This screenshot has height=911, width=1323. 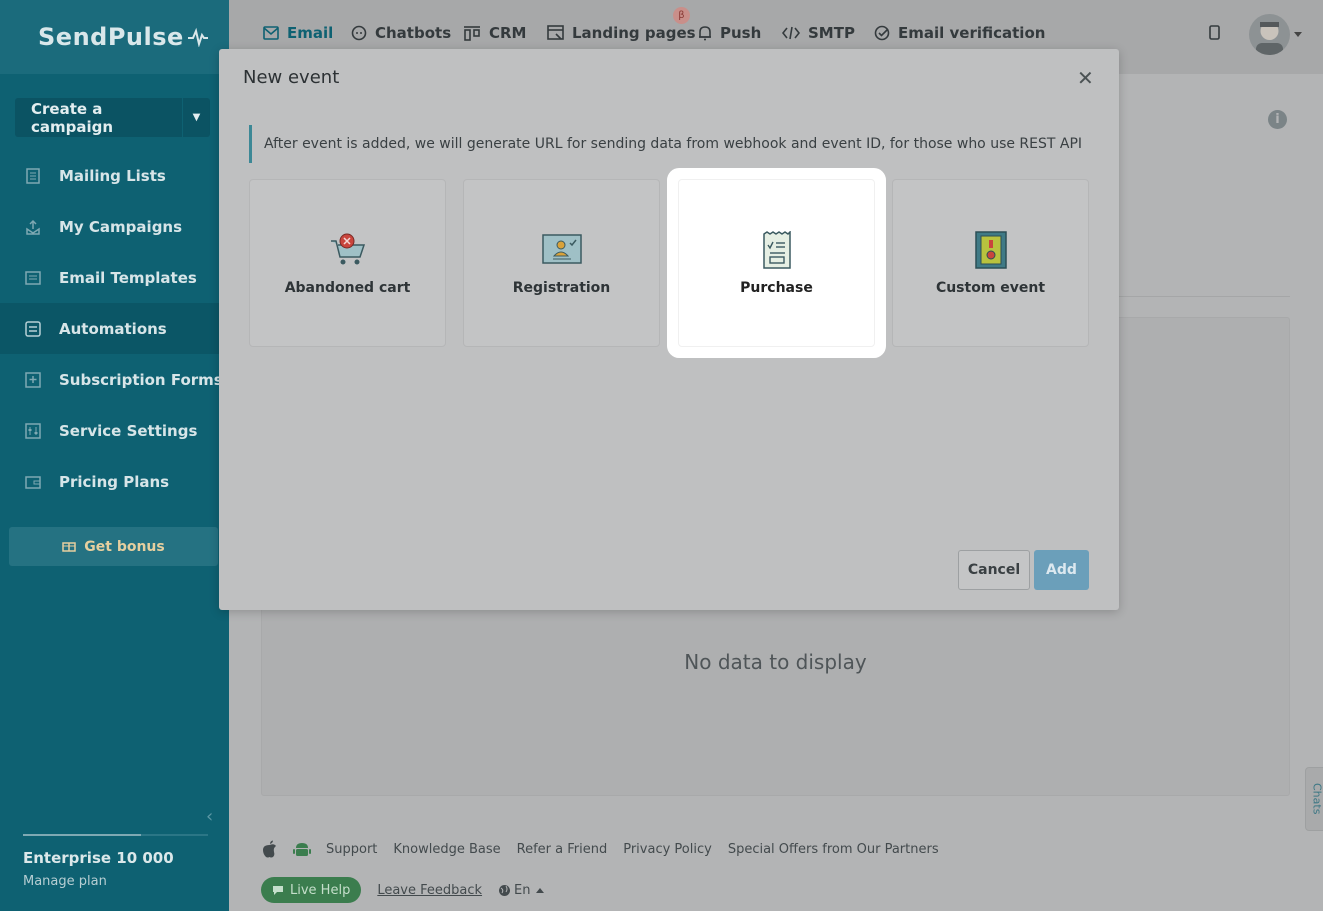 I want to click on sidebar-item-my-campaigns: My Campaigns, so click(x=114, y=226).